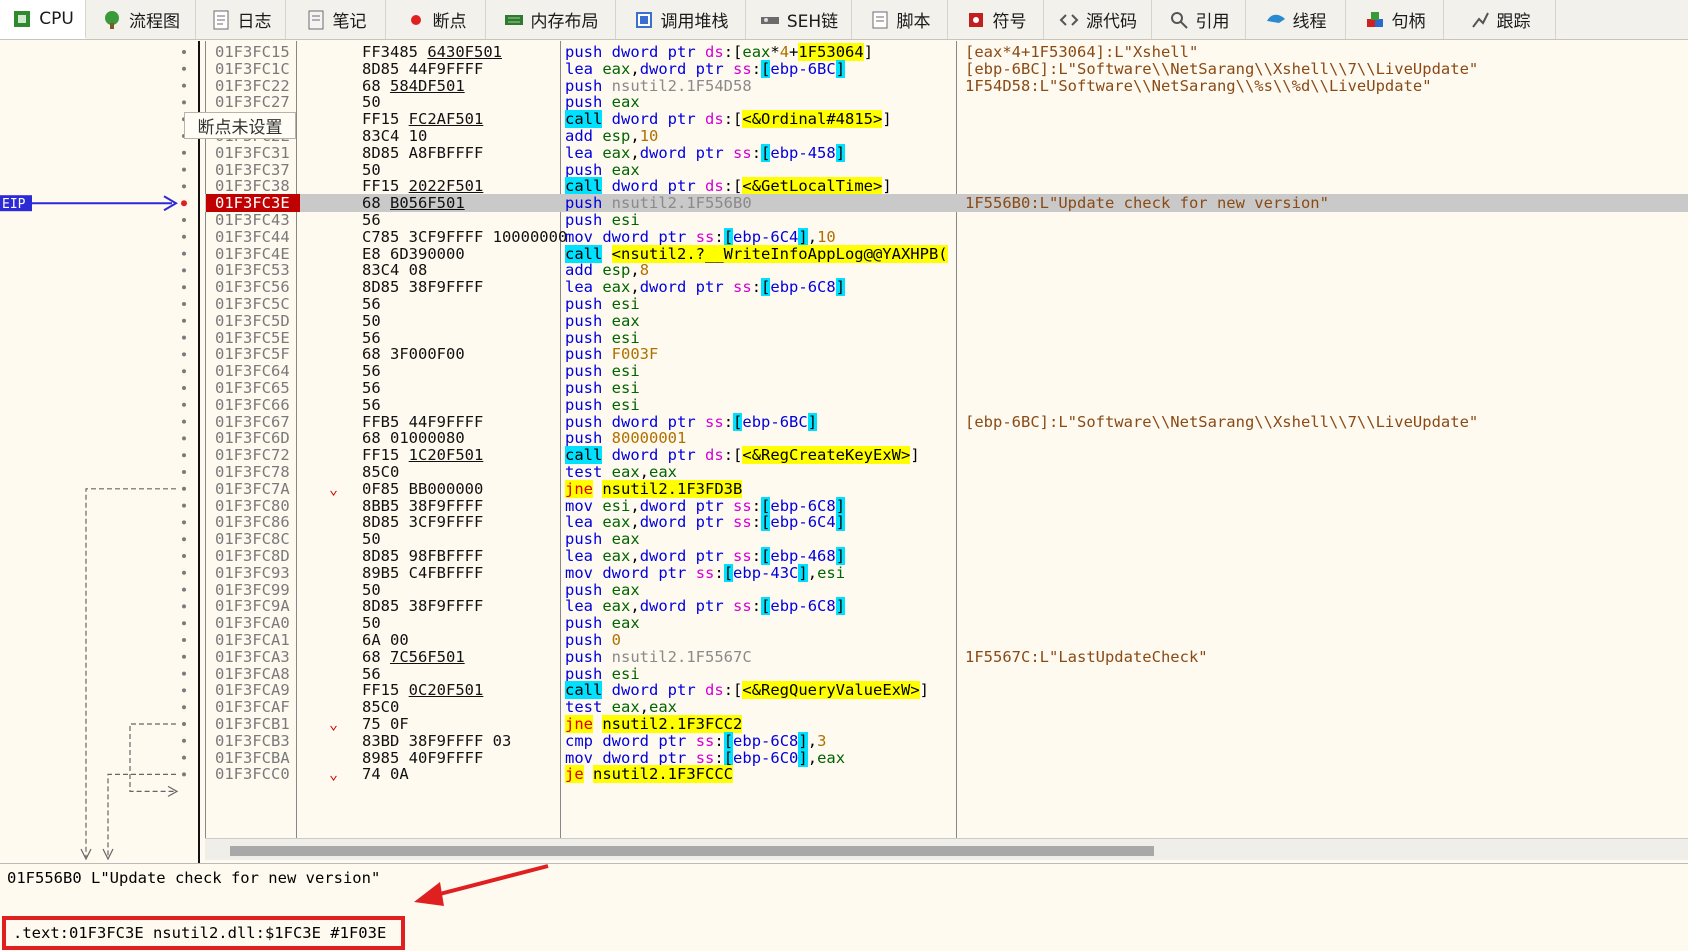 This screenshot has height=951, width=1688. Describe the element at coordinates (946, 354) in the screenshot. I see `disasm-row: 01F3FC5F 68 3F000F00 push F003F` at that location.